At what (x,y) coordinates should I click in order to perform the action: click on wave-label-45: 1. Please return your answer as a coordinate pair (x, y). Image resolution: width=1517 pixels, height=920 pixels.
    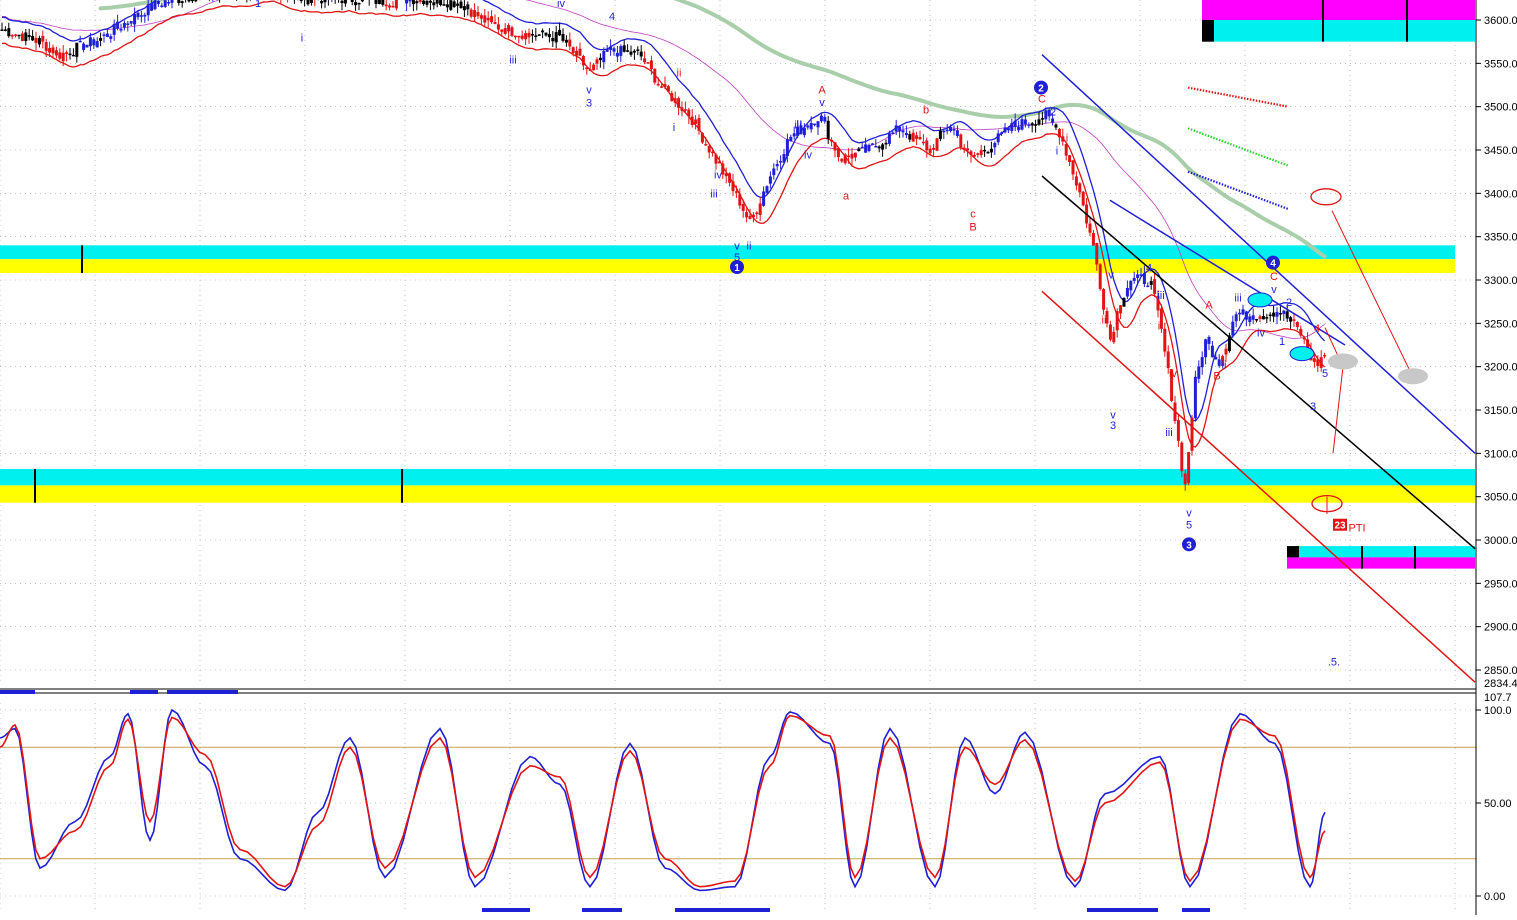
    Looking at the image, I should click on (1282, 342).